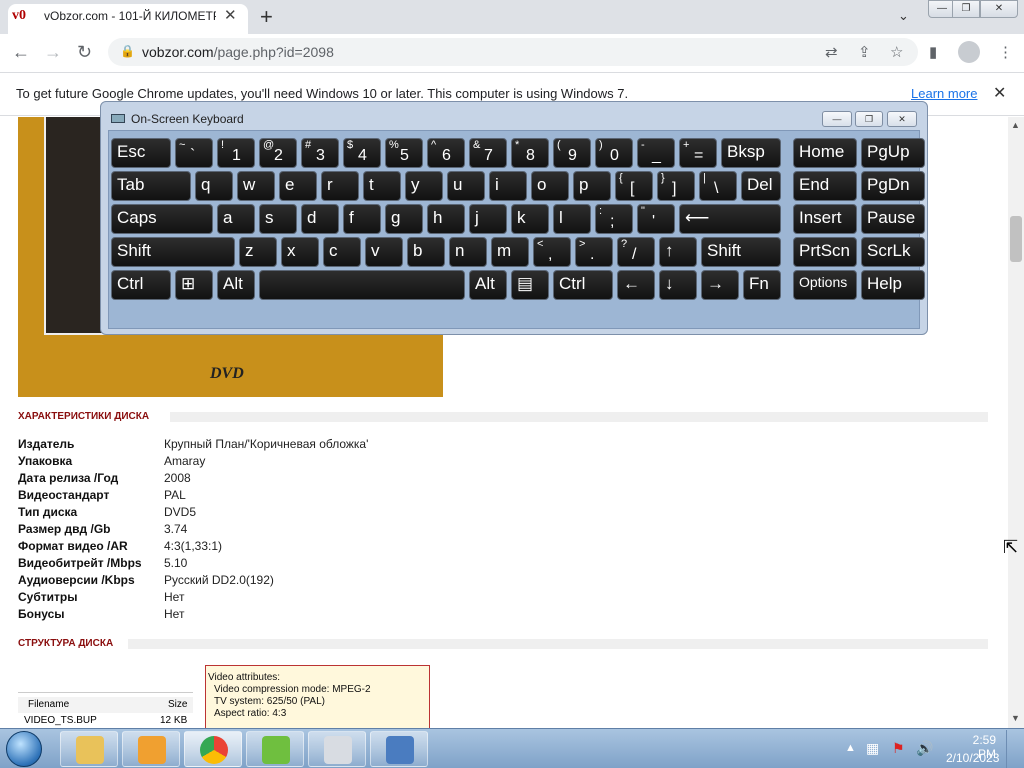  I want to click on osk-key-y: y, so click(424, 186).